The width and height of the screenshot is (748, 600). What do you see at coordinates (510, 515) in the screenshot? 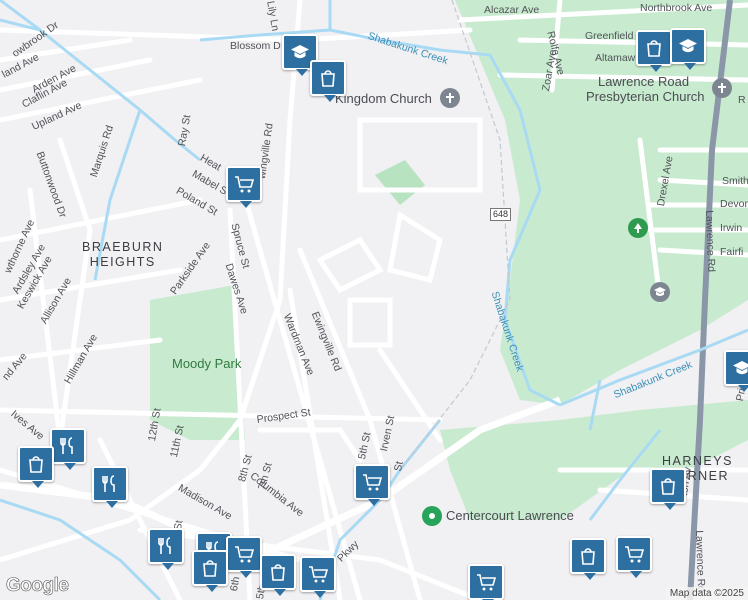
I see `poi-label-centercourt: Centercourt Lawrence` at bounding box center [510, 515].